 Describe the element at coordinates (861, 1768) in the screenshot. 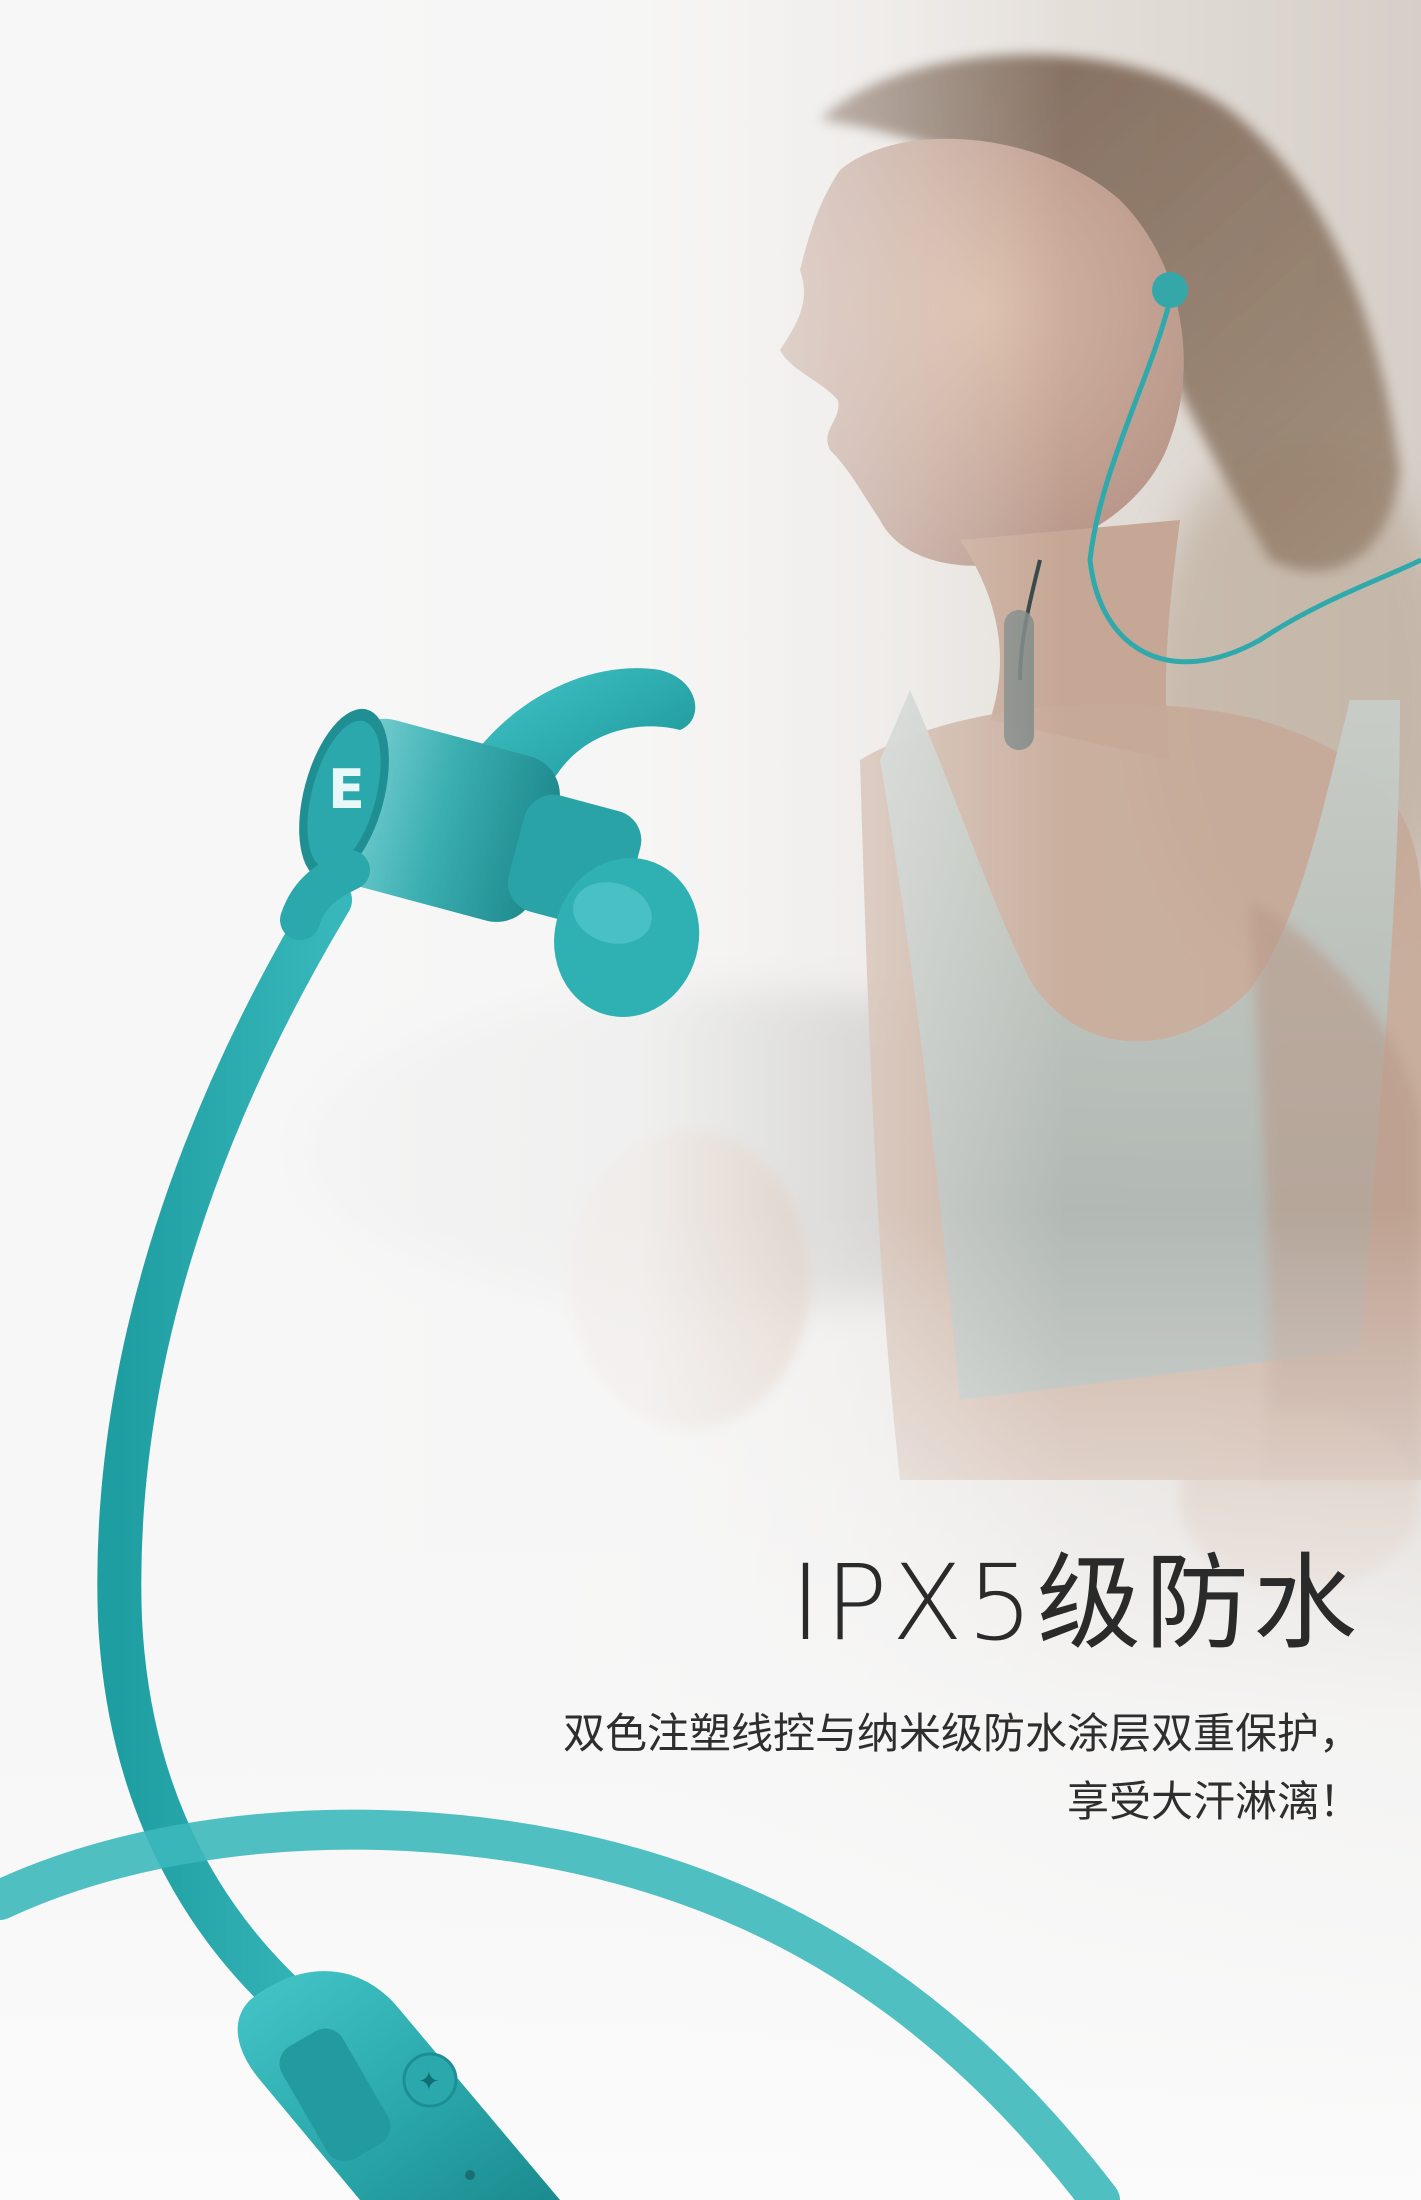

I see `feature-description: 双色注塑线控与纳米级防水涂层双重保护， 享受大汗淋漓！` at that location.